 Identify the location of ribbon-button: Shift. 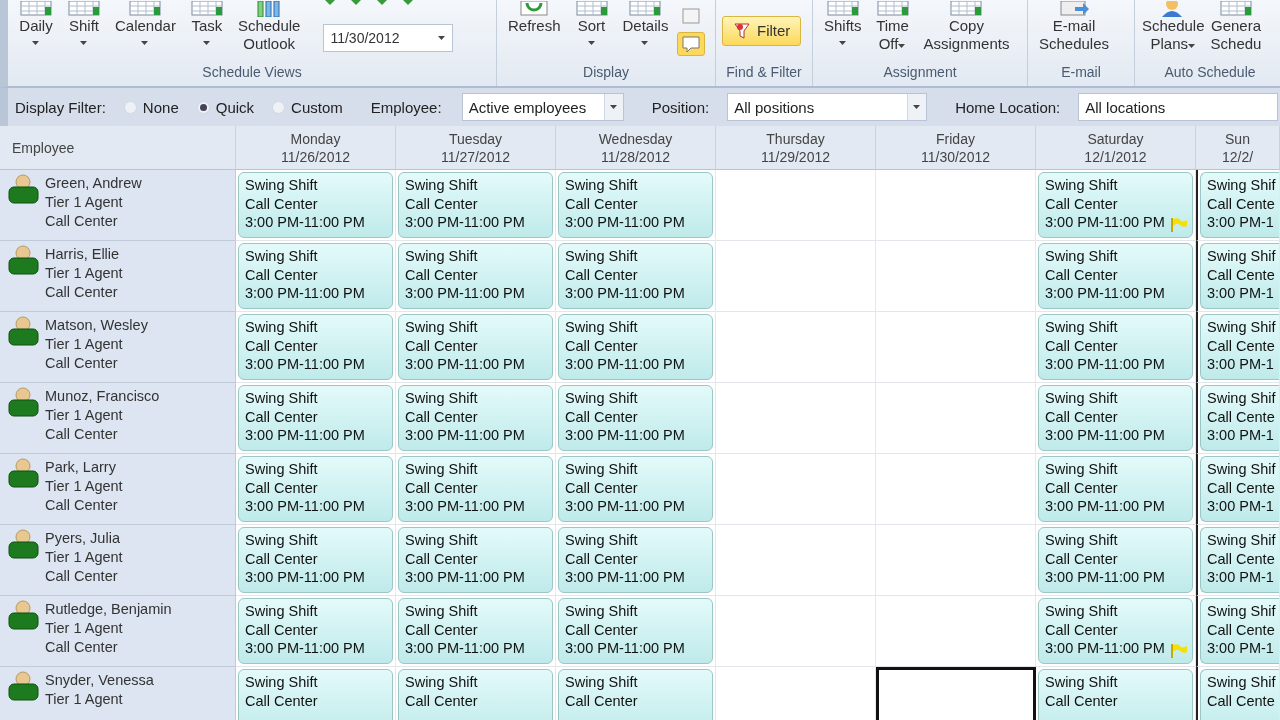
(84, 31).